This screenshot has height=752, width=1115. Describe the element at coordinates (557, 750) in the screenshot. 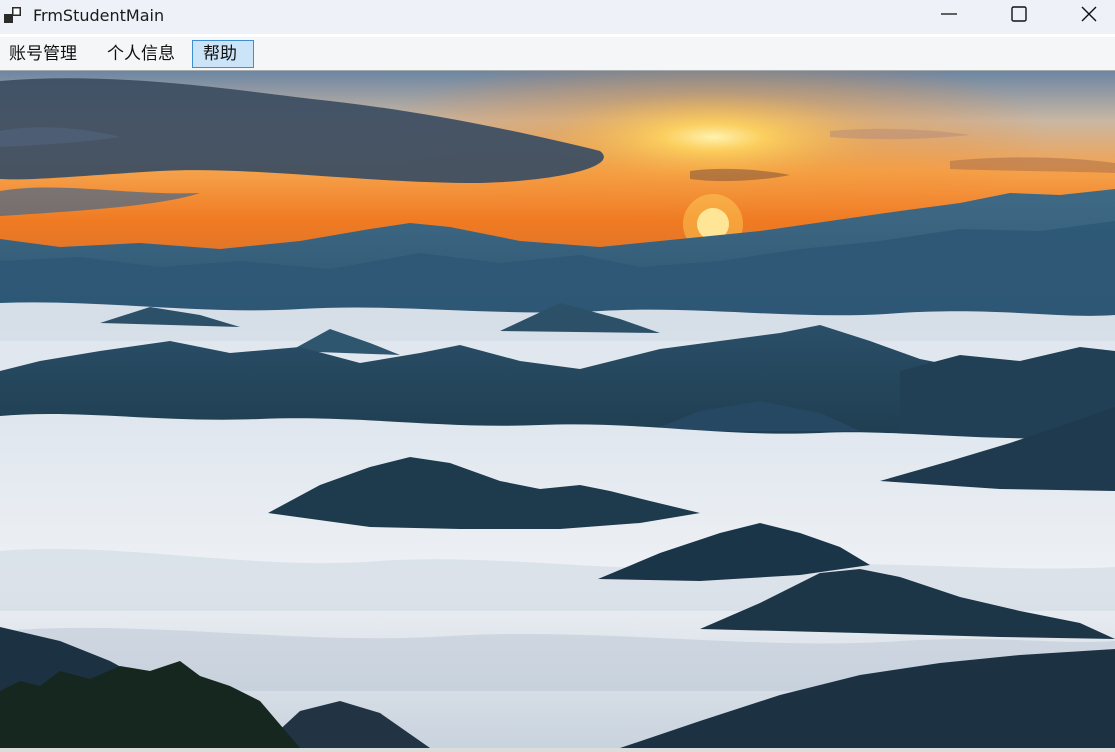

I see `window-bottom-edge` at that location.